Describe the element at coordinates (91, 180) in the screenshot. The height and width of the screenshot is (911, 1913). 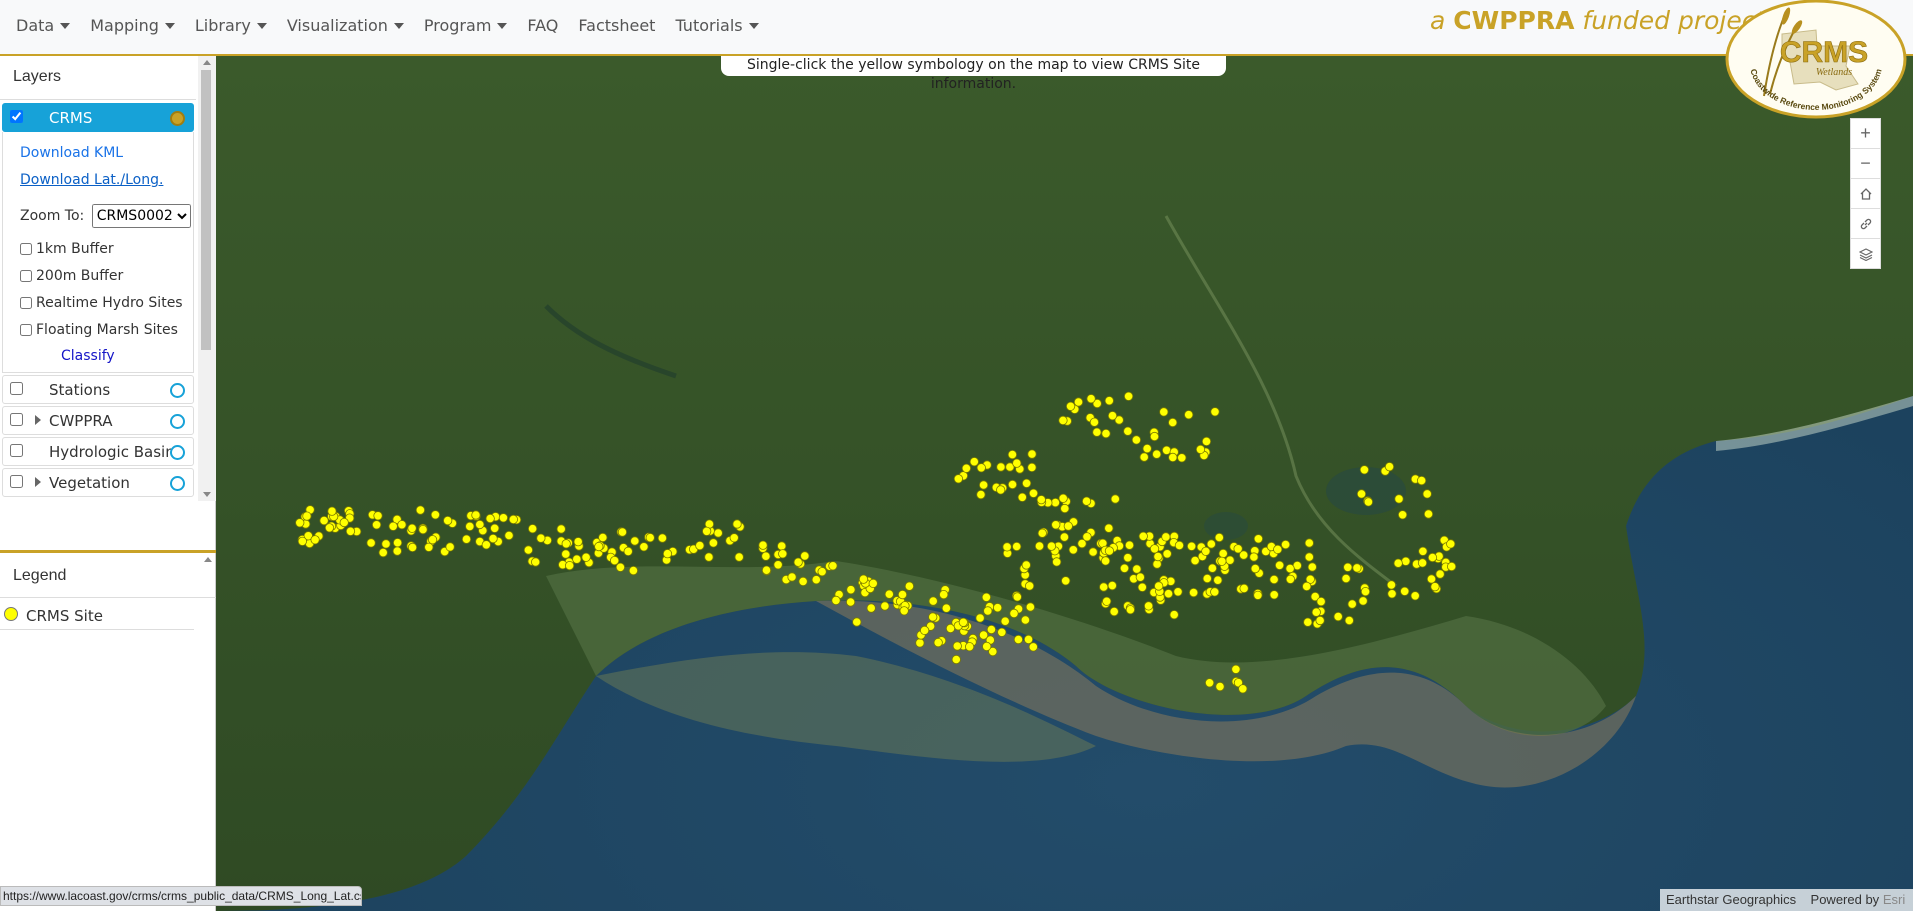
I see `download-latlong-link: Download Lat./Long.` at that location.